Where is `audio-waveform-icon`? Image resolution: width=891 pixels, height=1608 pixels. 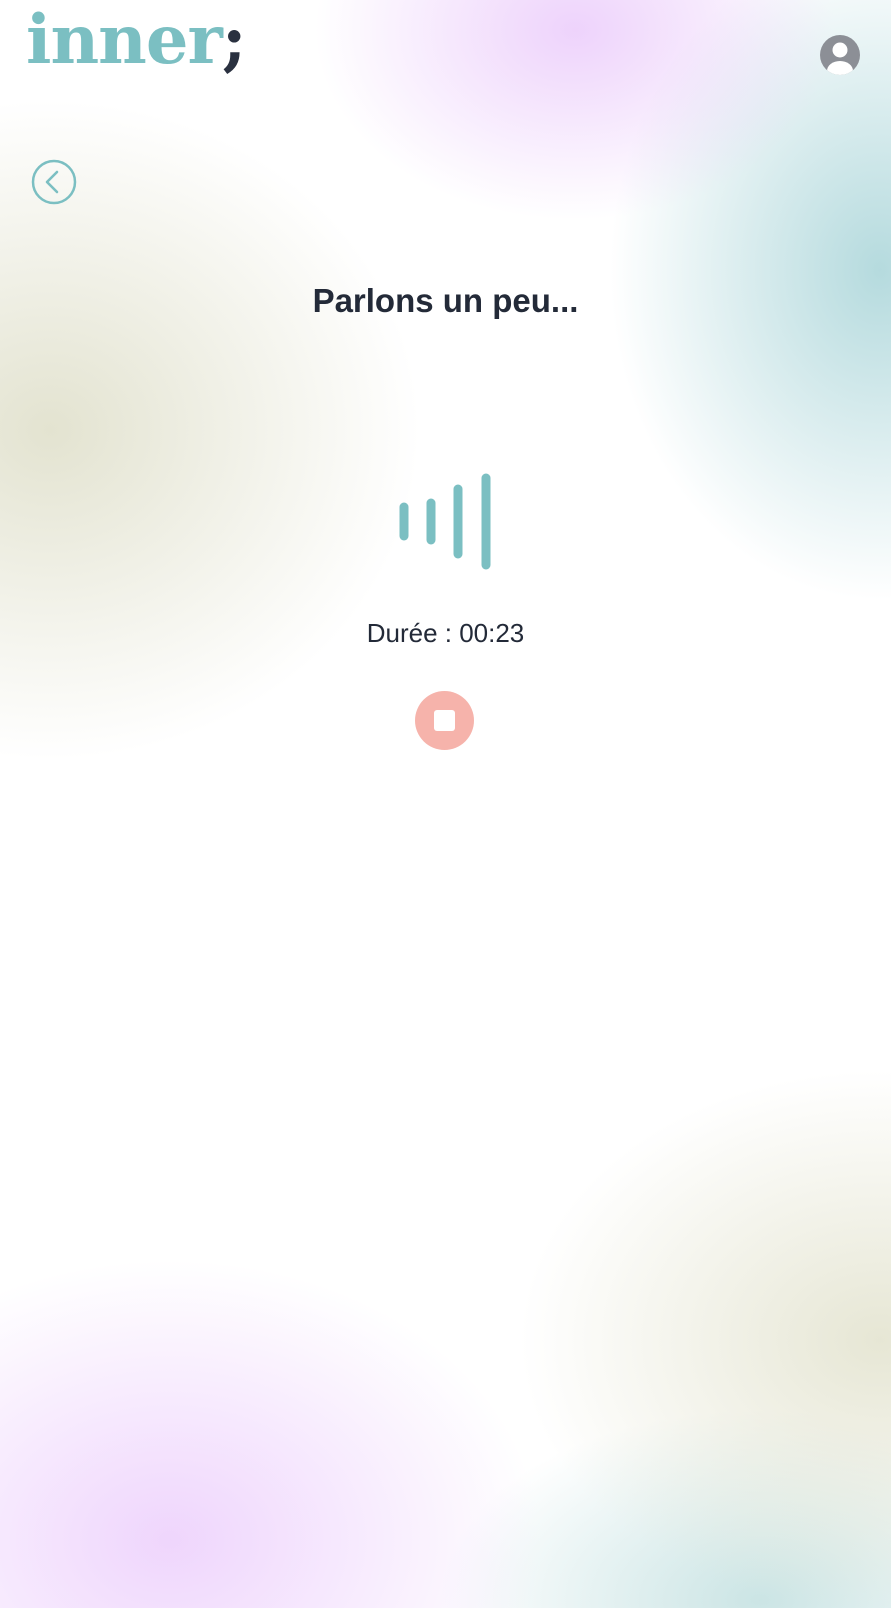
audio-waveform-icon is located at coordinates (446, 520).